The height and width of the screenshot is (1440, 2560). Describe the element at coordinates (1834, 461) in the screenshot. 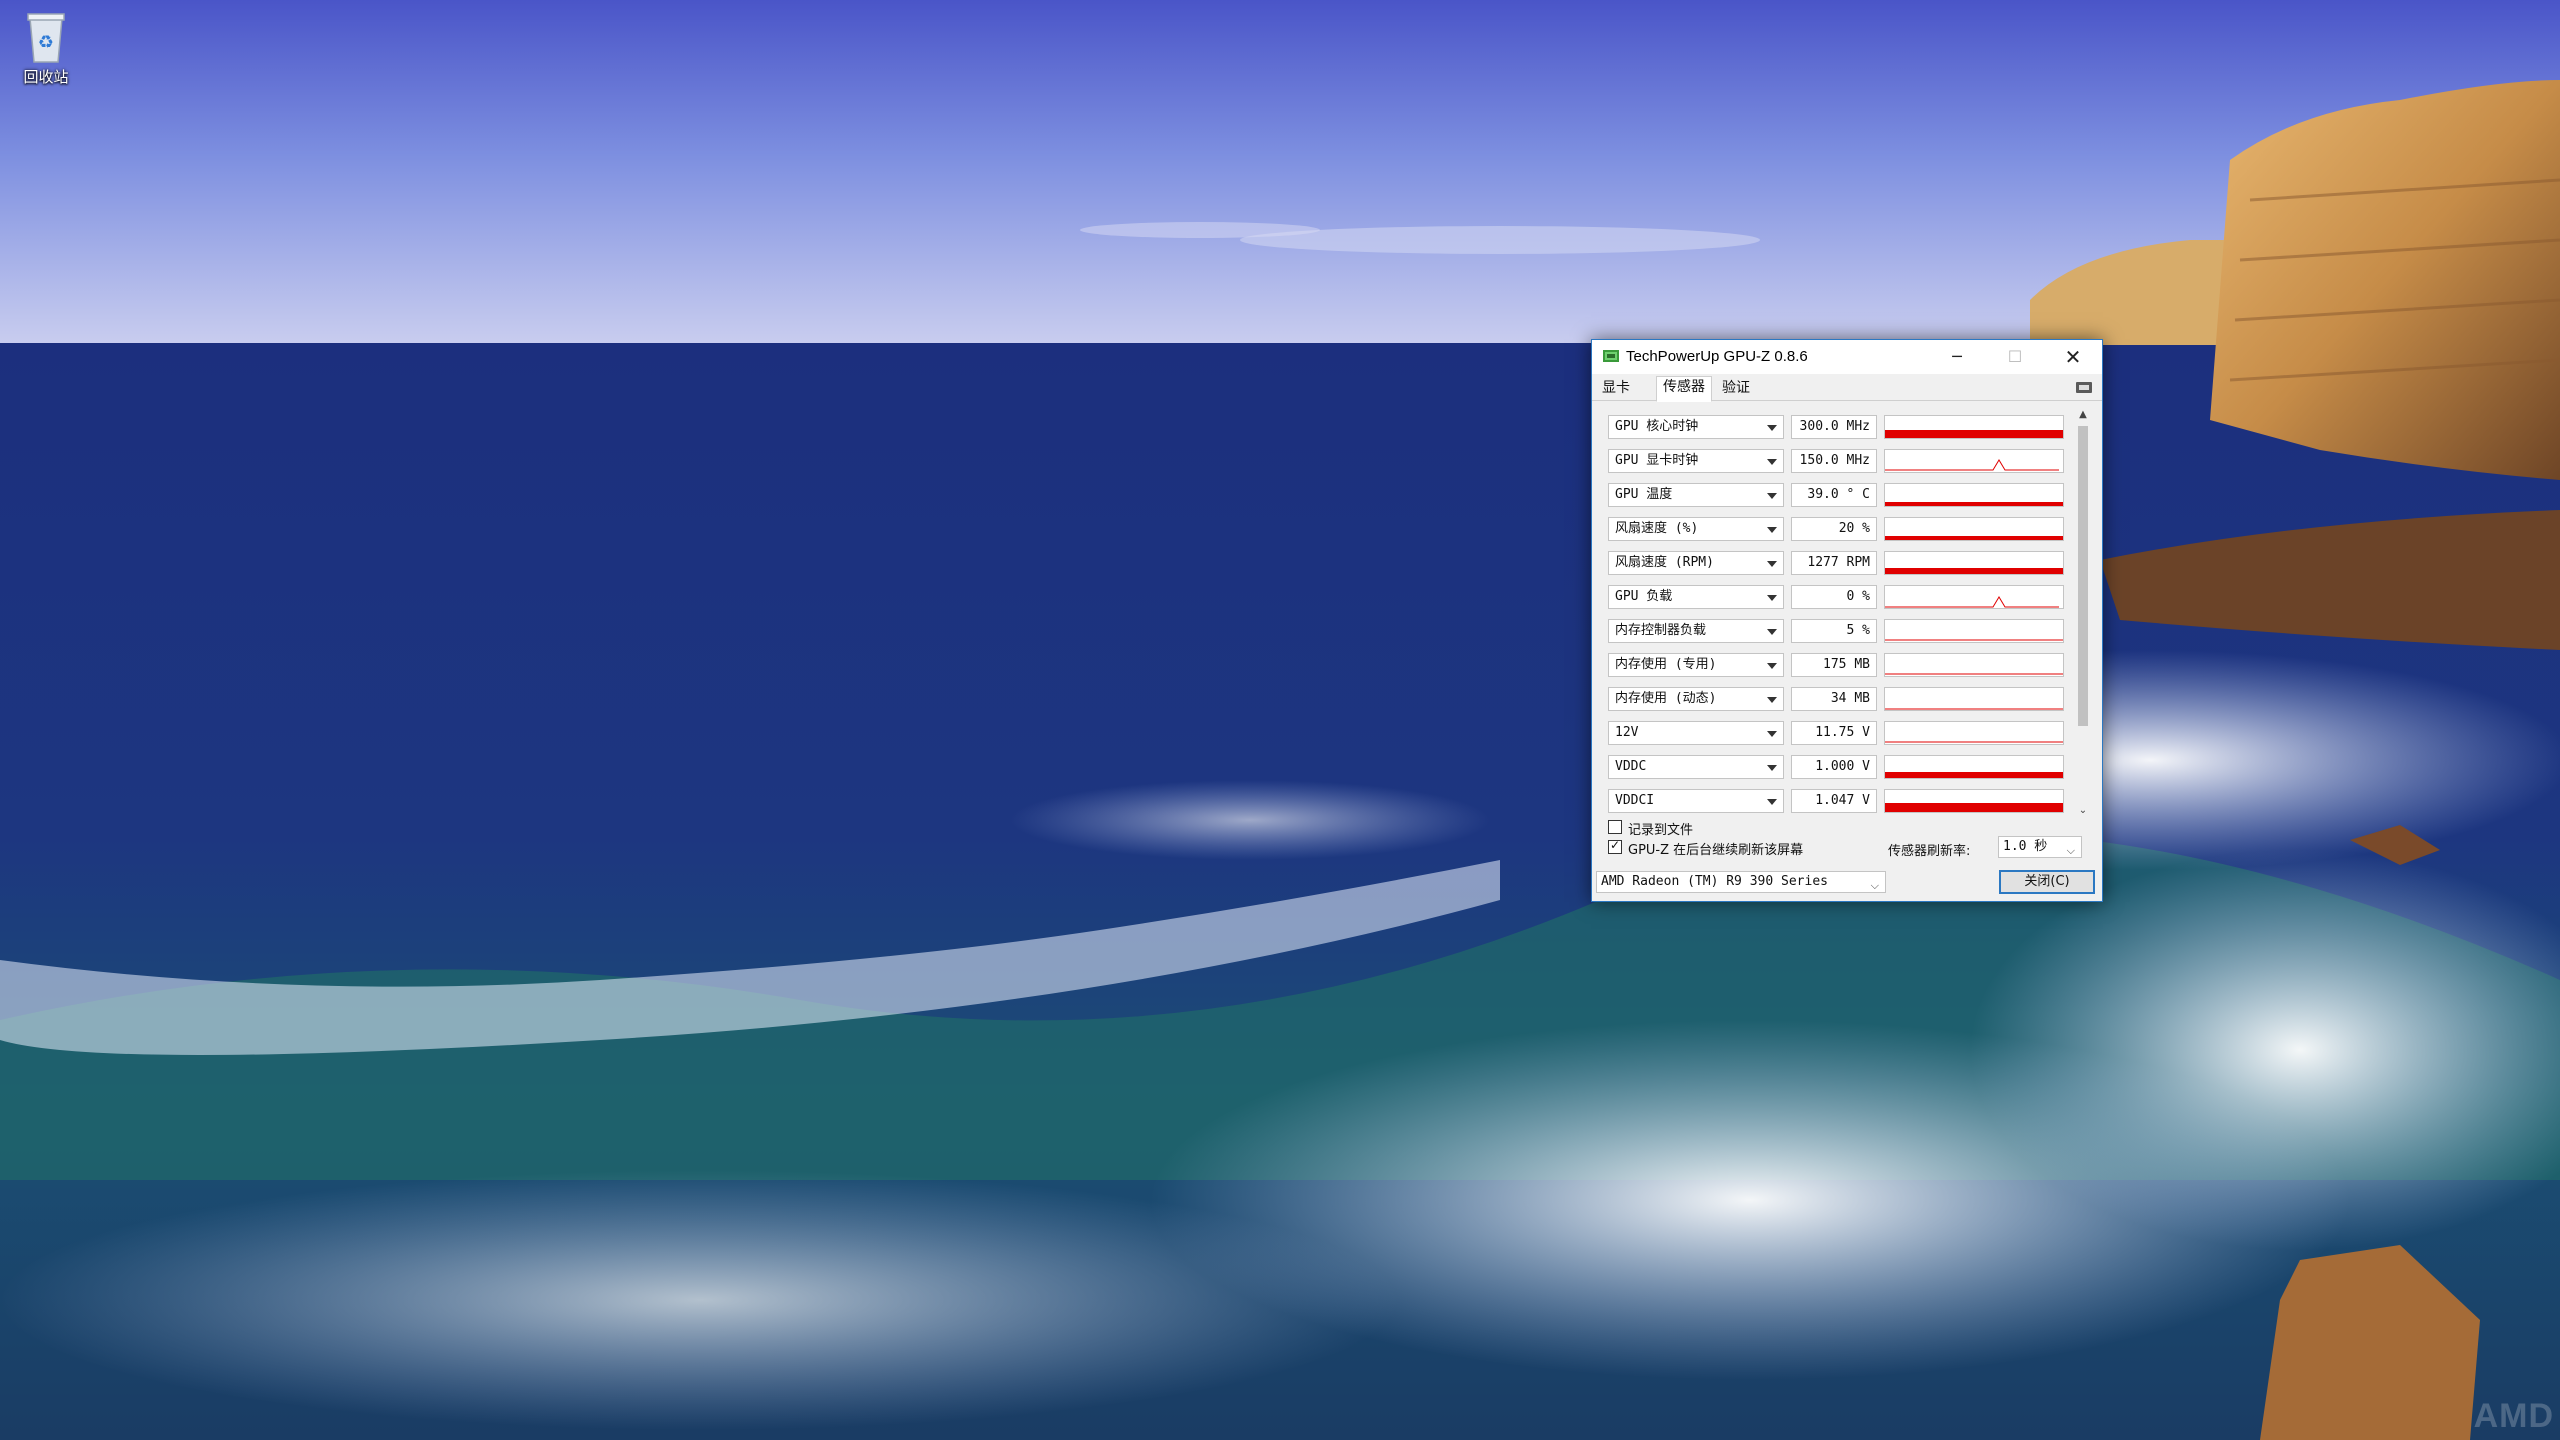

I see `sensor-value: 150.0 MHz` at that location.